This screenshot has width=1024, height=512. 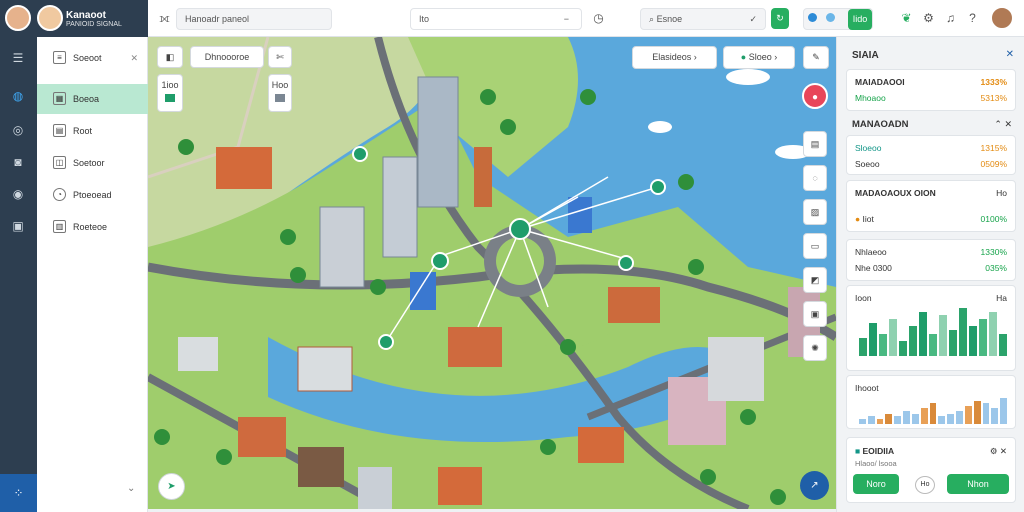 I want to click on location-value: Ito, so click(x=424, y=19).